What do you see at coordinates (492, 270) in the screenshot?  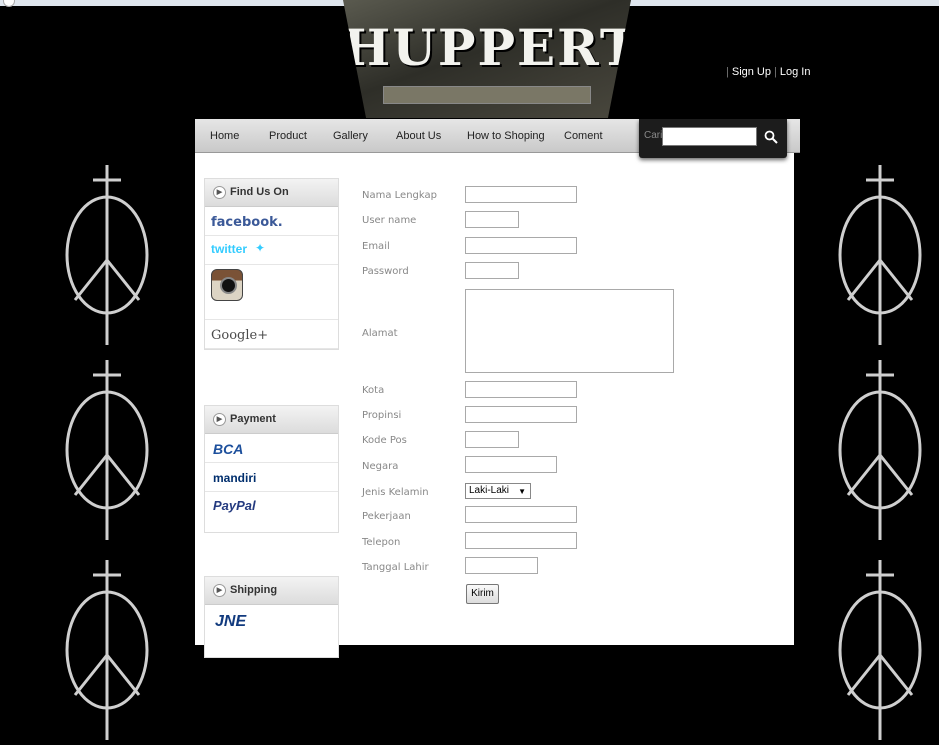 I see `input-password` at bounding box center [492, 270].